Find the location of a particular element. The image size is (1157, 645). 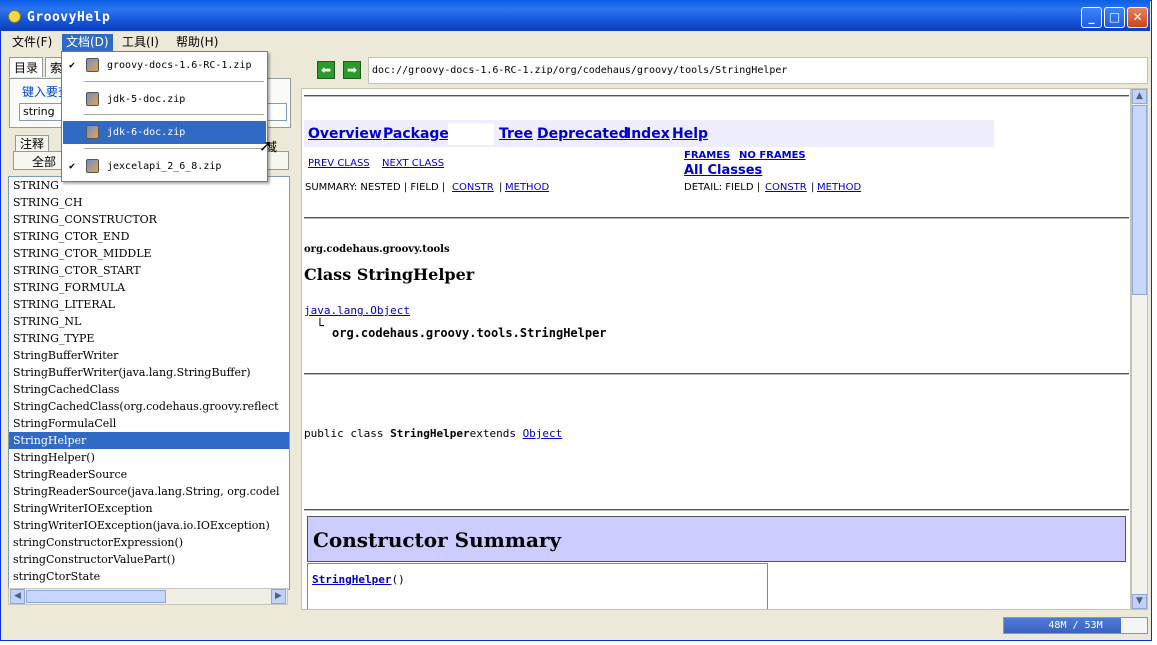

index-row: STRING_LITERAL is located at coordinates (149, 304).